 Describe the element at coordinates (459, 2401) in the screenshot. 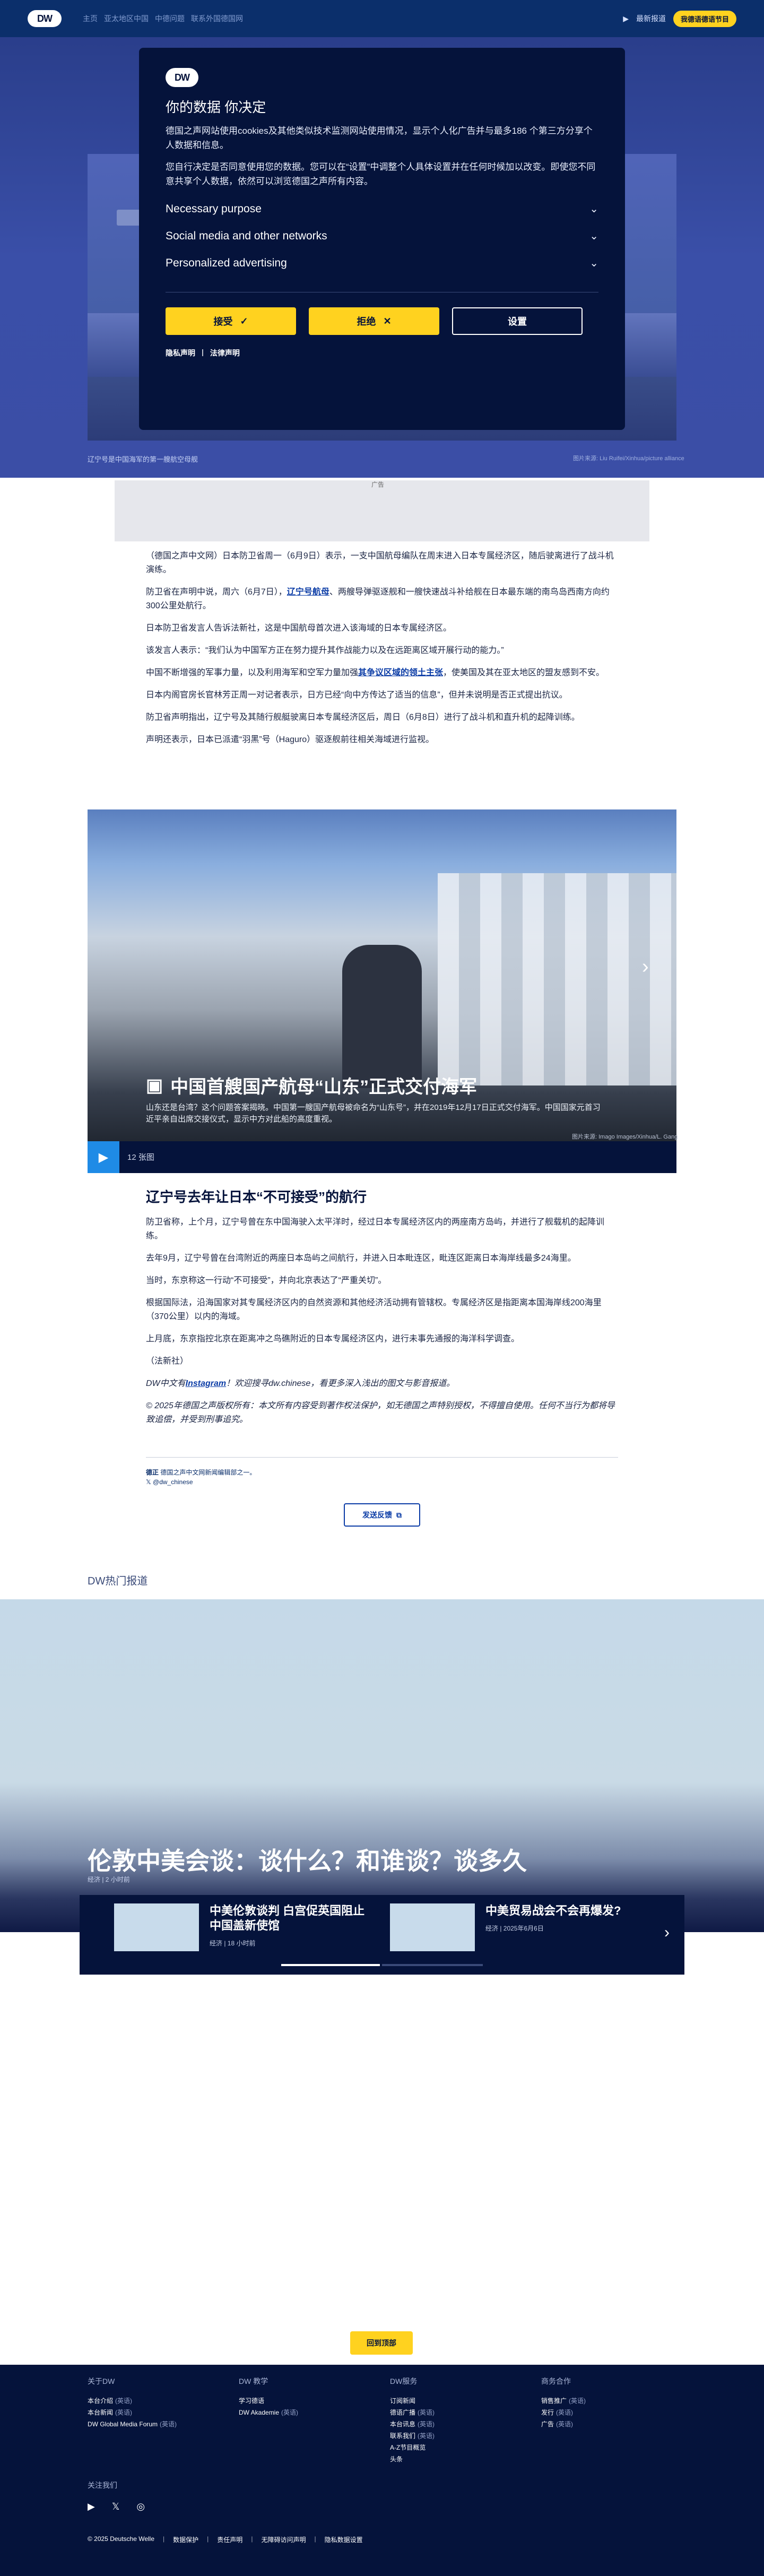

I see `footer-link: 订阅新闻` at that location.